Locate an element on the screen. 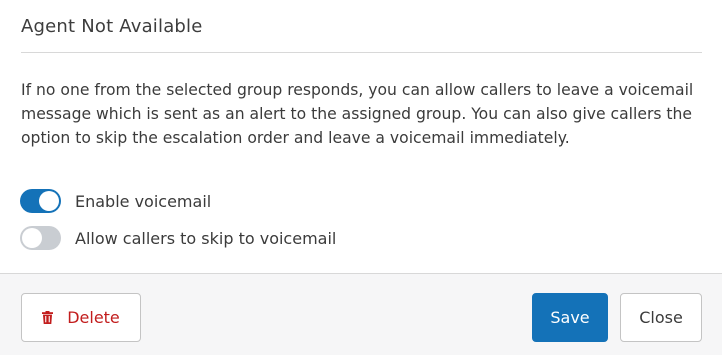 The image size is (722, 355). dialog-title: Agent Not Available is located at coordinates (112, 26).